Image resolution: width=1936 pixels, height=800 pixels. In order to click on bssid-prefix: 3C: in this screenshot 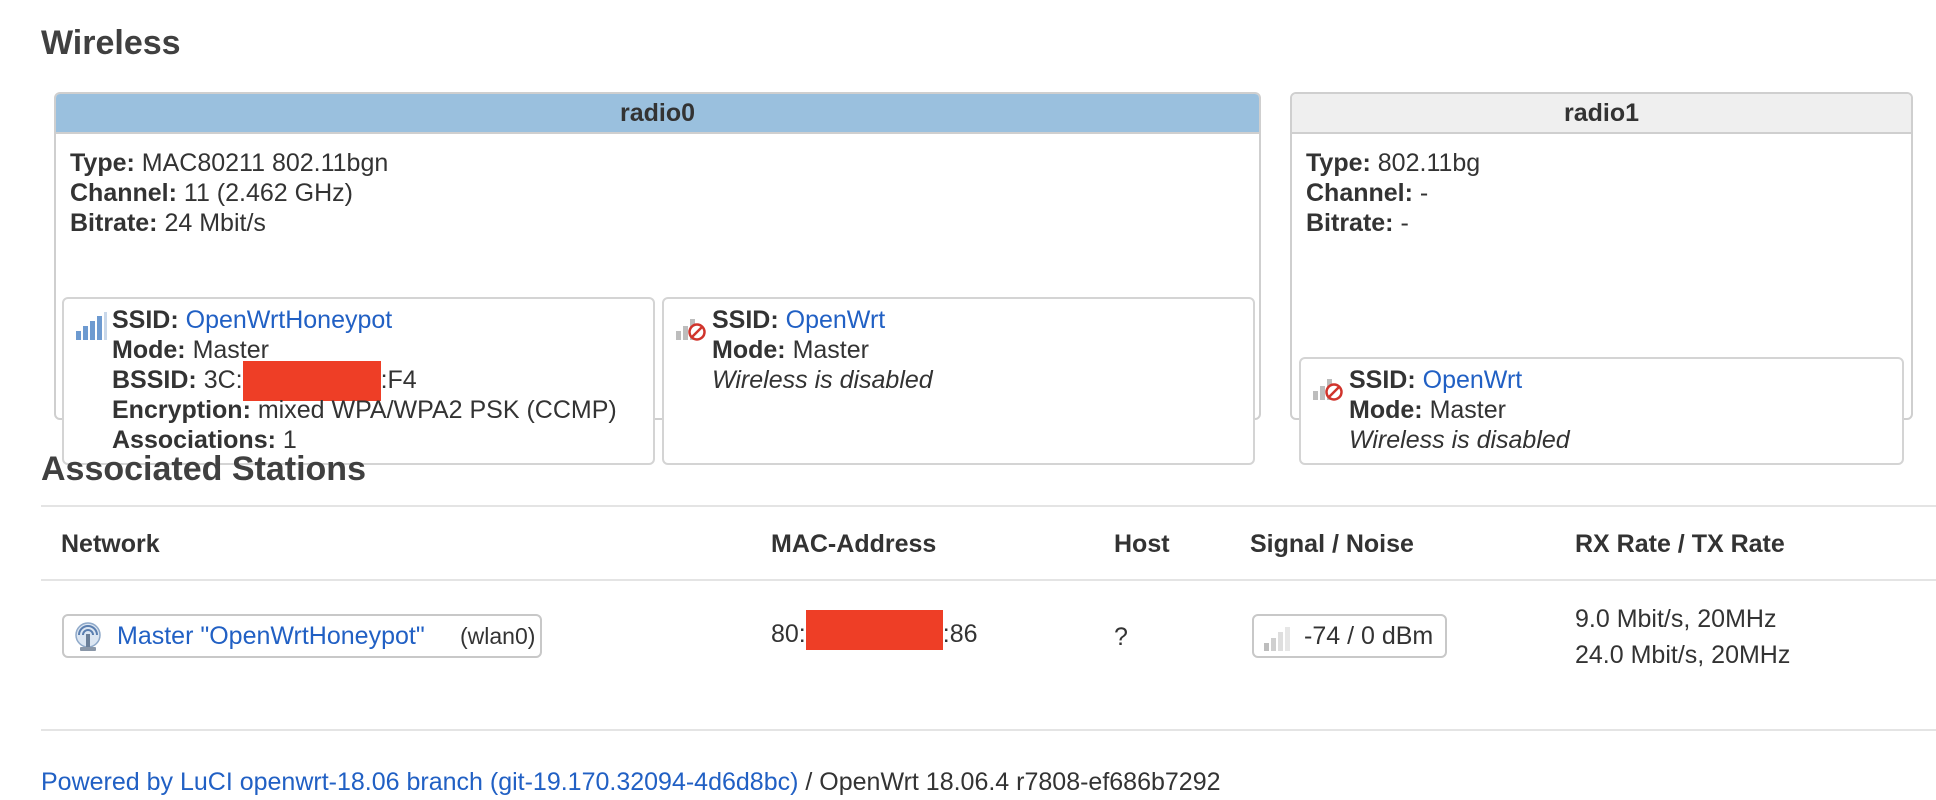, I will do `click(223, 380)`.